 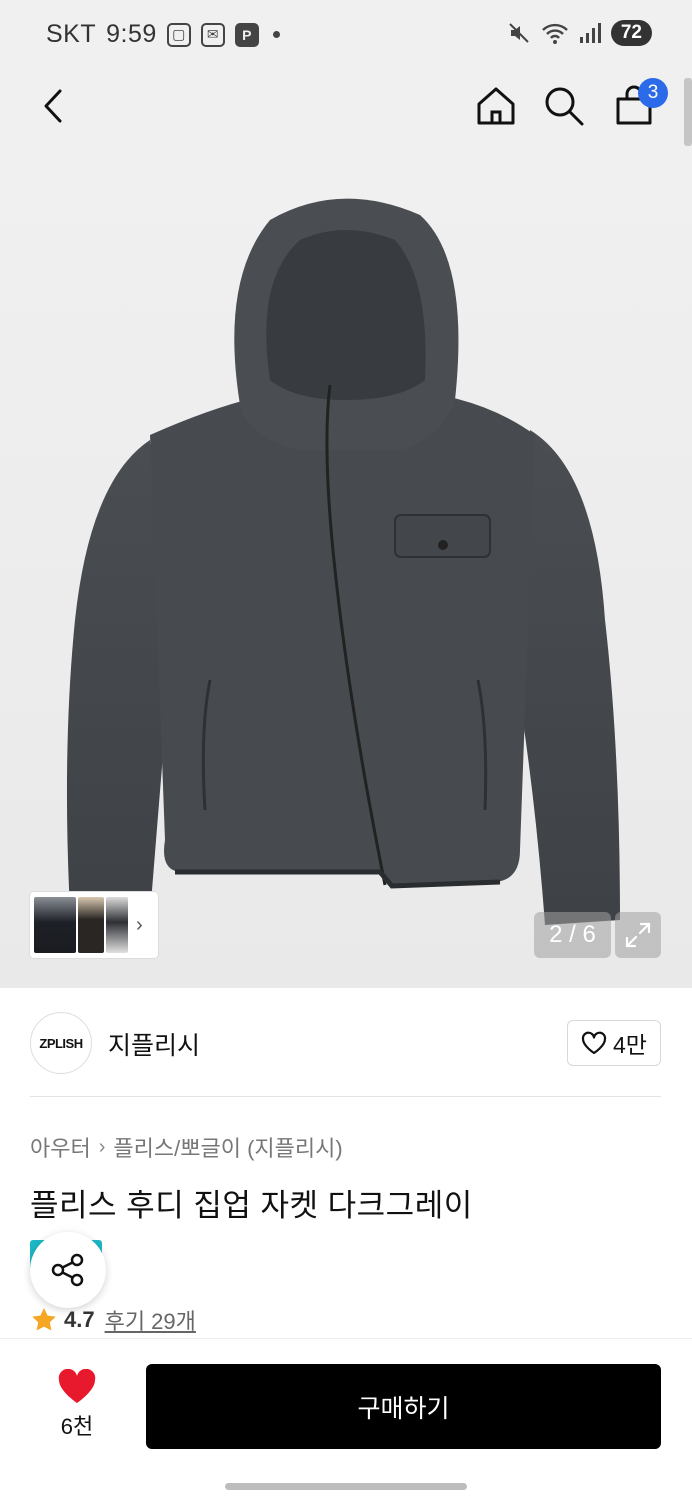 I want to click on wishlist-count: 6천, so click(x=77, y=1426).